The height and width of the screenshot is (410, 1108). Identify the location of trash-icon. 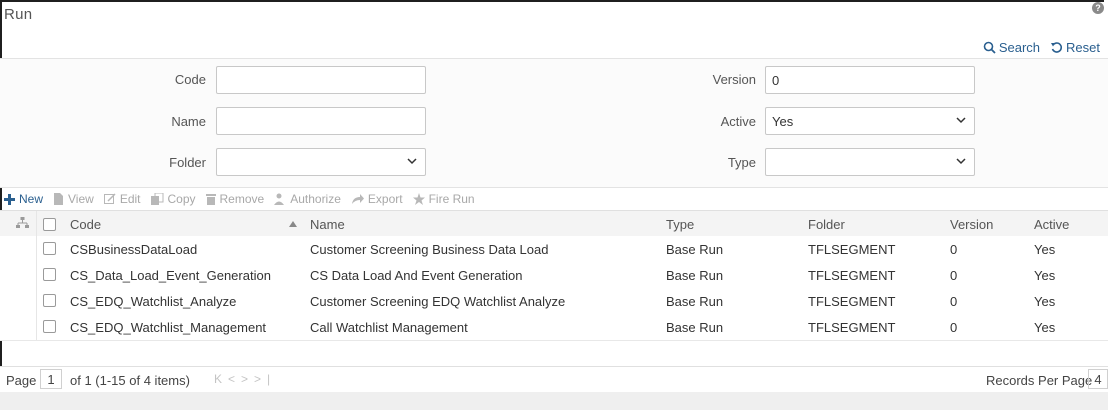
(210, 199).